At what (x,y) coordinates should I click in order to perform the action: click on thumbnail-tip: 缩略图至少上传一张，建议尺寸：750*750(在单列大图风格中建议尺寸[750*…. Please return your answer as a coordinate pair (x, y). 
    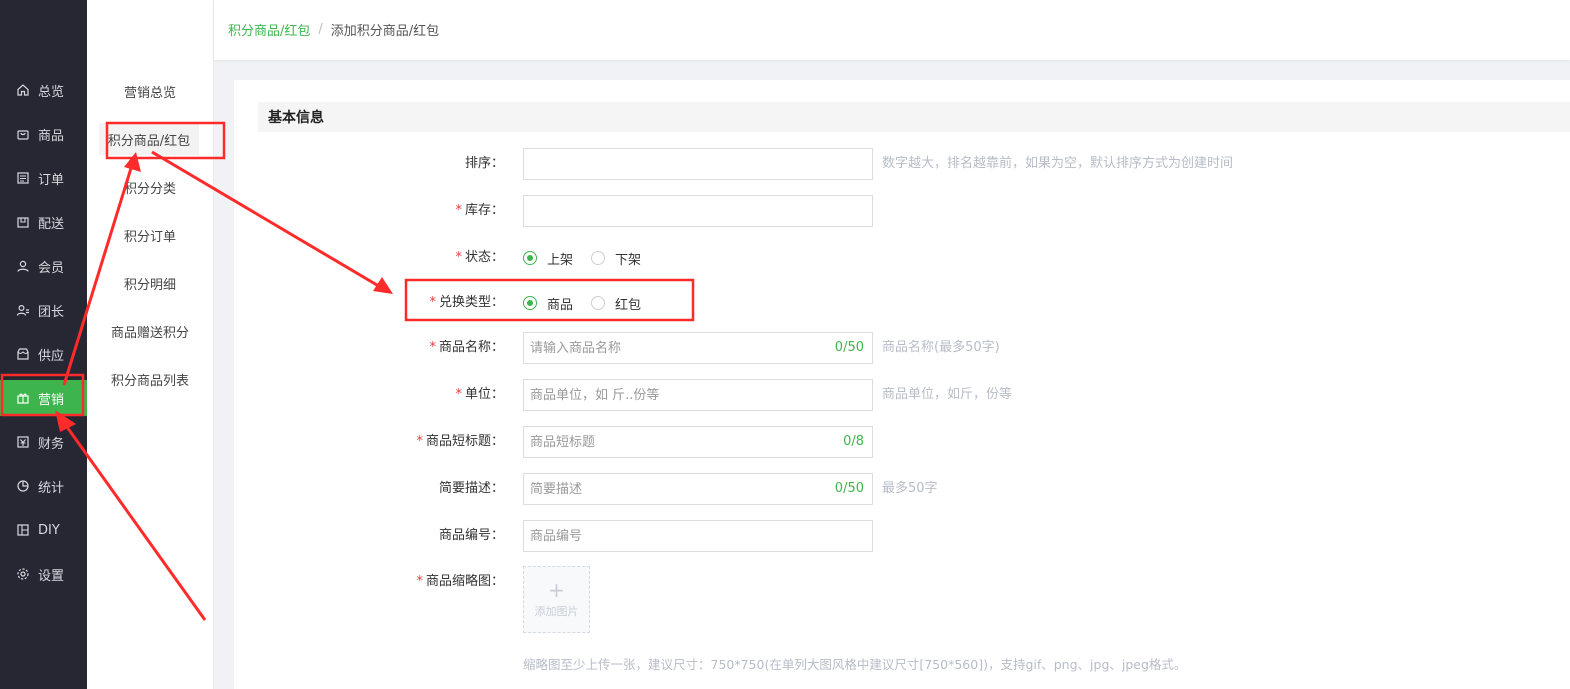
    Looking at the image, I should click on (855, 664).